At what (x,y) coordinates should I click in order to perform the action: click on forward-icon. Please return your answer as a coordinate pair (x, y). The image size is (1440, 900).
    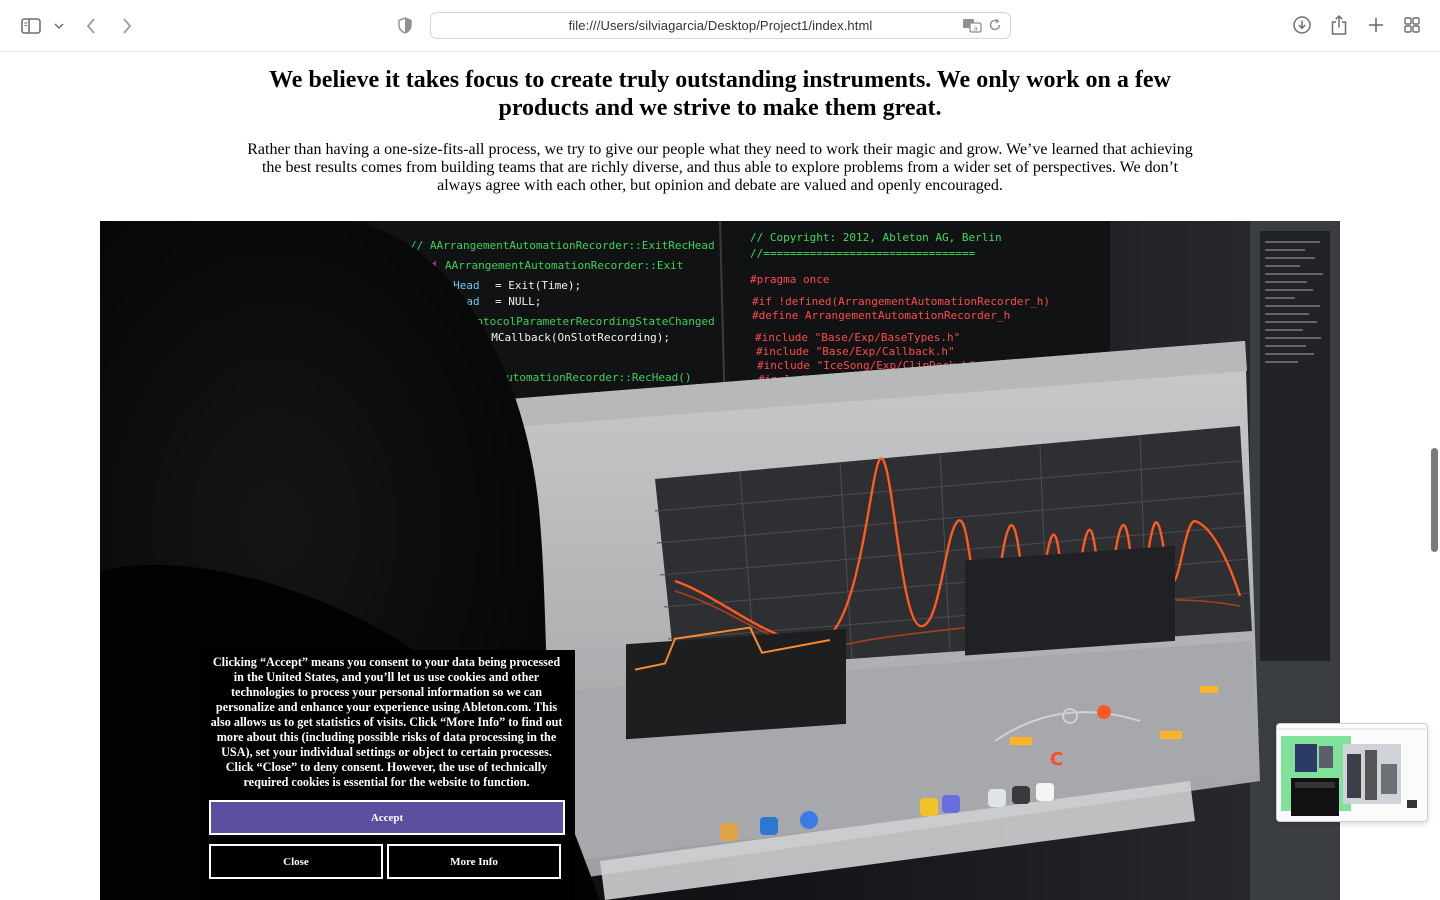
    Looking at the image, I should click on (127, 26).